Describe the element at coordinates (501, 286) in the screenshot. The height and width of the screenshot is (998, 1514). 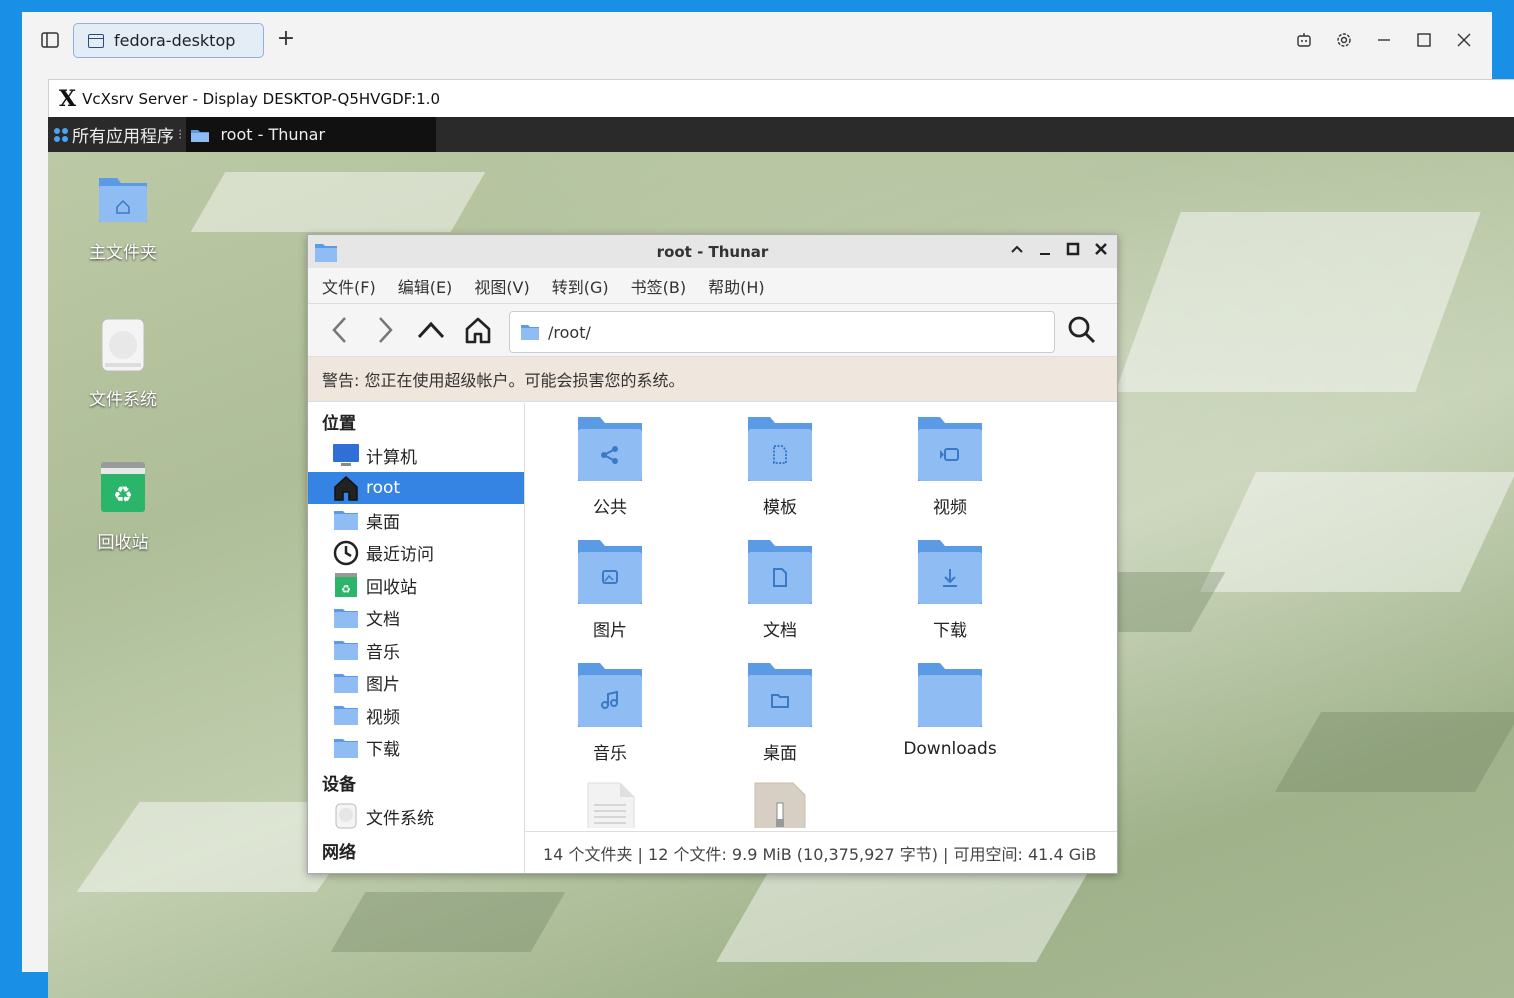
I see `menu-view: 视图(V)` at that location.